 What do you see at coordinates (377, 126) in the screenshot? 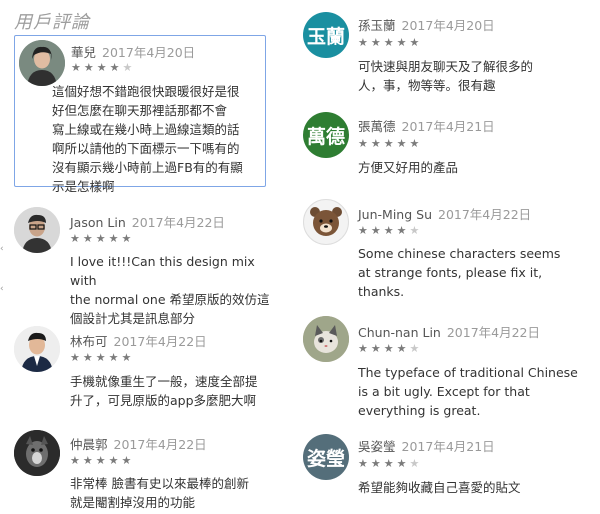
I see `review-author: 張萬德` at bounding box center [377, 126].